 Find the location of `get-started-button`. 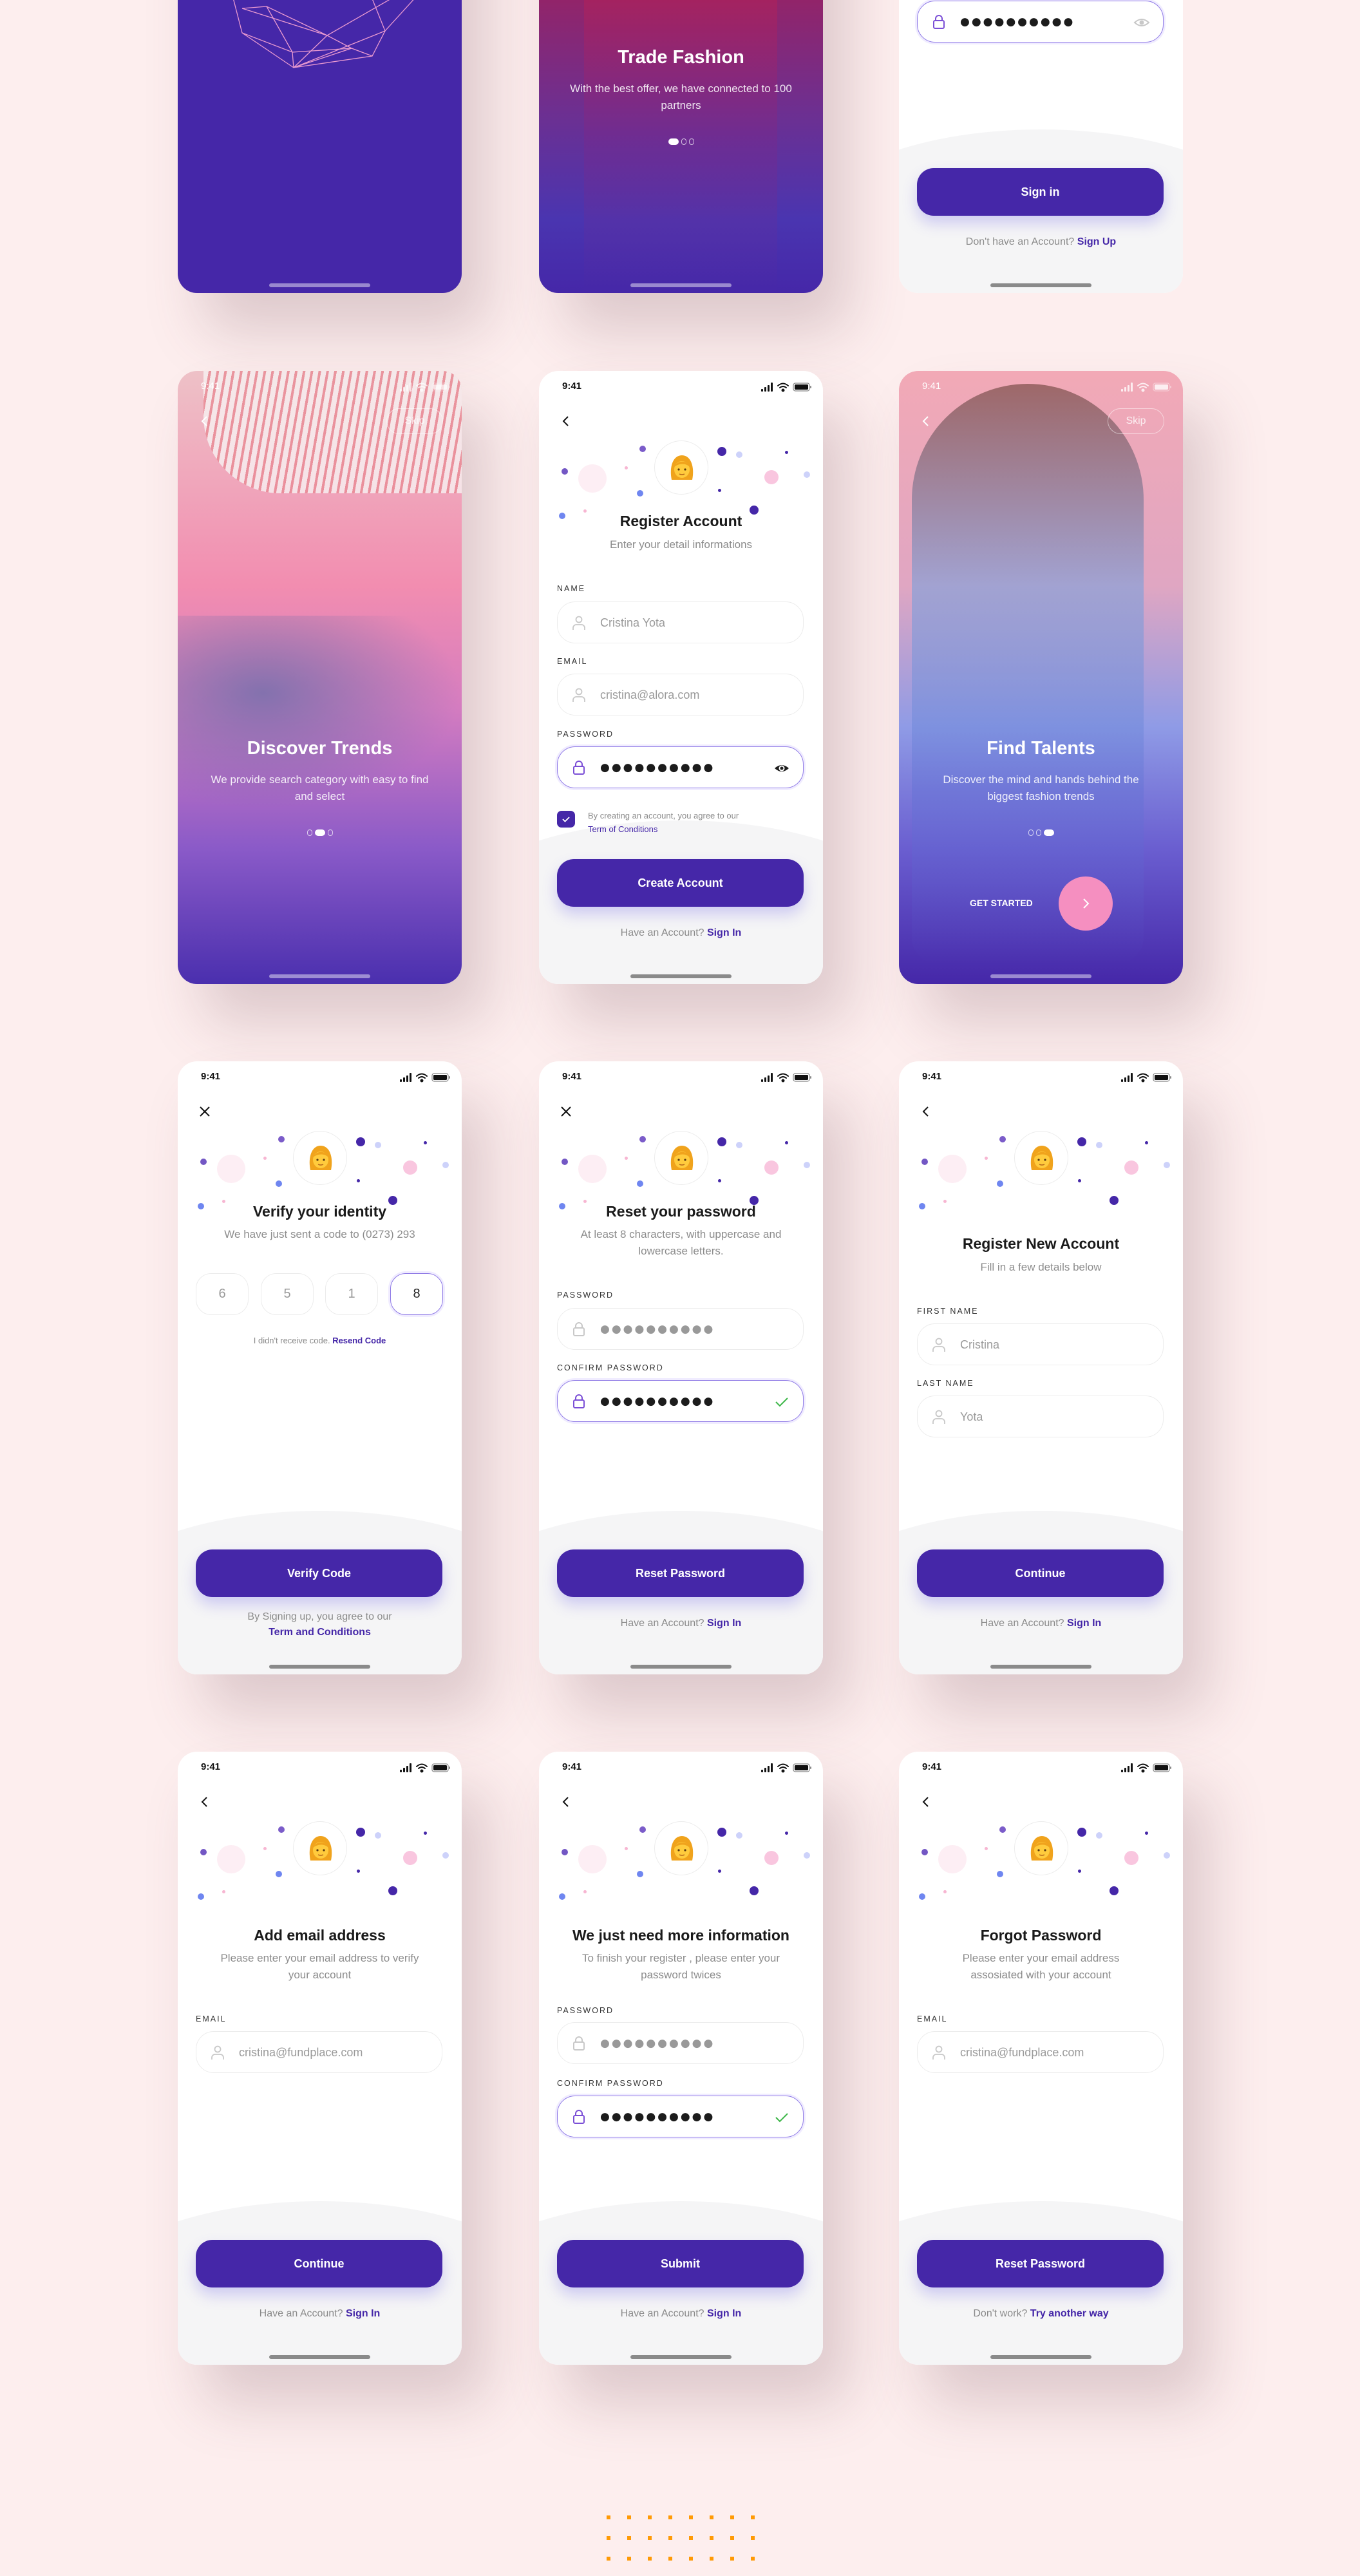

get-started-button is located at coordinates (1086, 904).